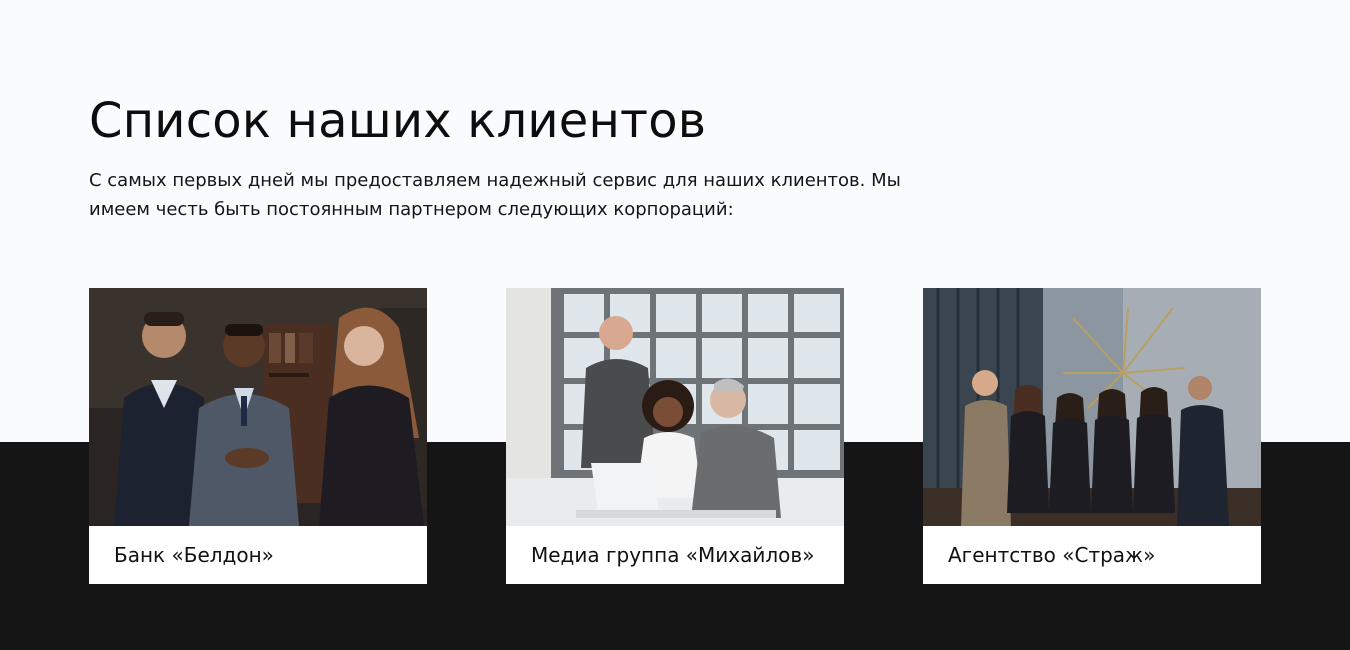  I want to click on section-title: Список наших клиентов, so click(398, 121).